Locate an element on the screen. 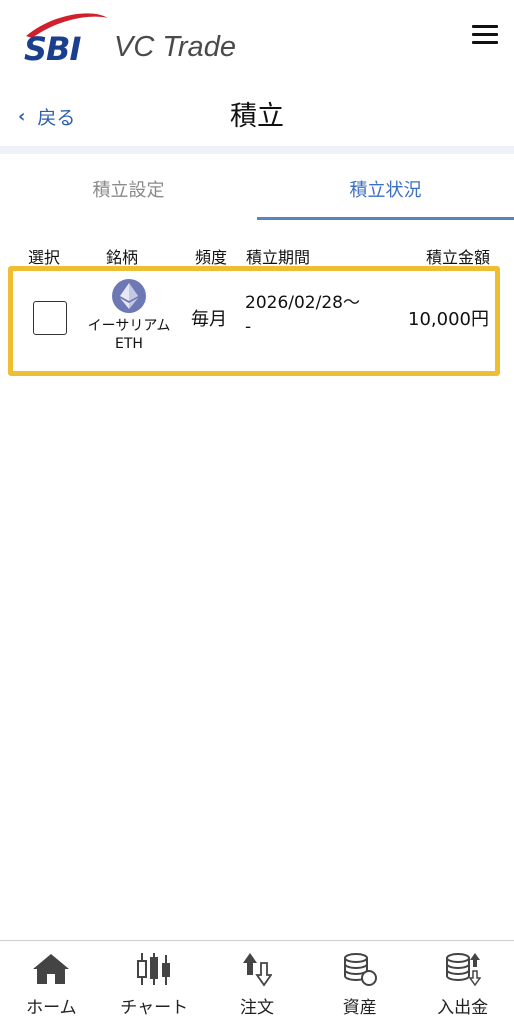 The image size is (514, 1024). assets-icon is located at coordinates (359, 969).